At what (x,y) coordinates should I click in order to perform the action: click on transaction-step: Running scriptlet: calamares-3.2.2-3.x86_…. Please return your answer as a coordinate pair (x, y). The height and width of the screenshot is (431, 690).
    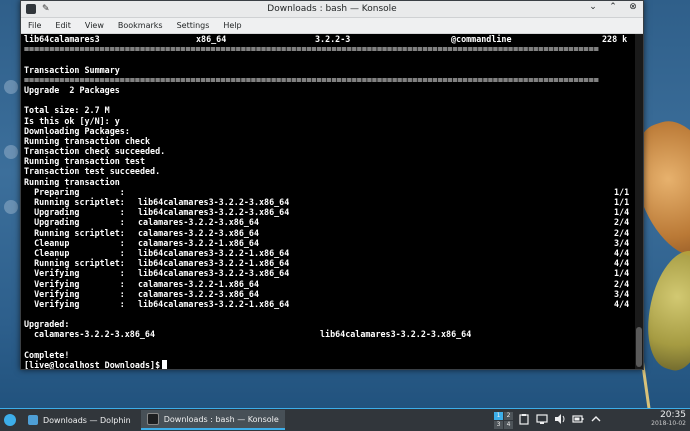
    Looking at the image, I should click on (329, 233).